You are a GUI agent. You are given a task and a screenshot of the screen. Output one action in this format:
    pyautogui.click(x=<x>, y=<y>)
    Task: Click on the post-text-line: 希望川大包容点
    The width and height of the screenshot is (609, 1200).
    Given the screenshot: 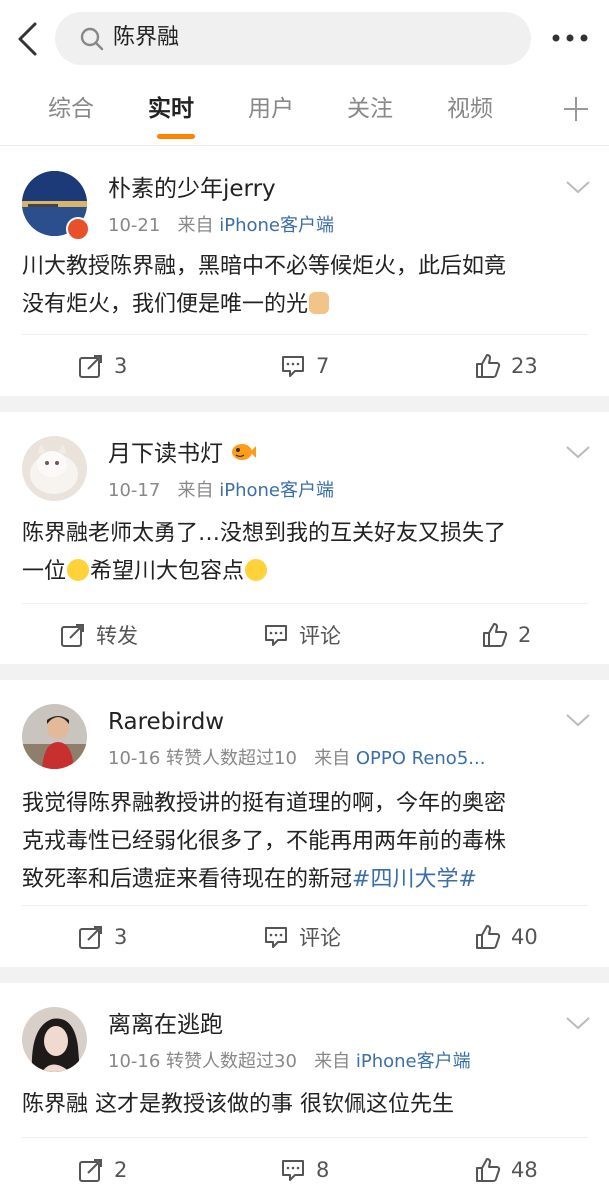 What is the action you would take?
    pyautogui.click(x=167, y=571)
    